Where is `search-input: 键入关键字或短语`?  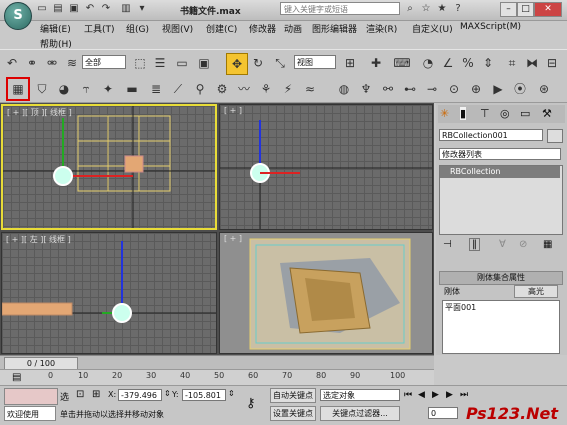 search-input: 键入关键字或短语 is located at coordinates (340, 8).